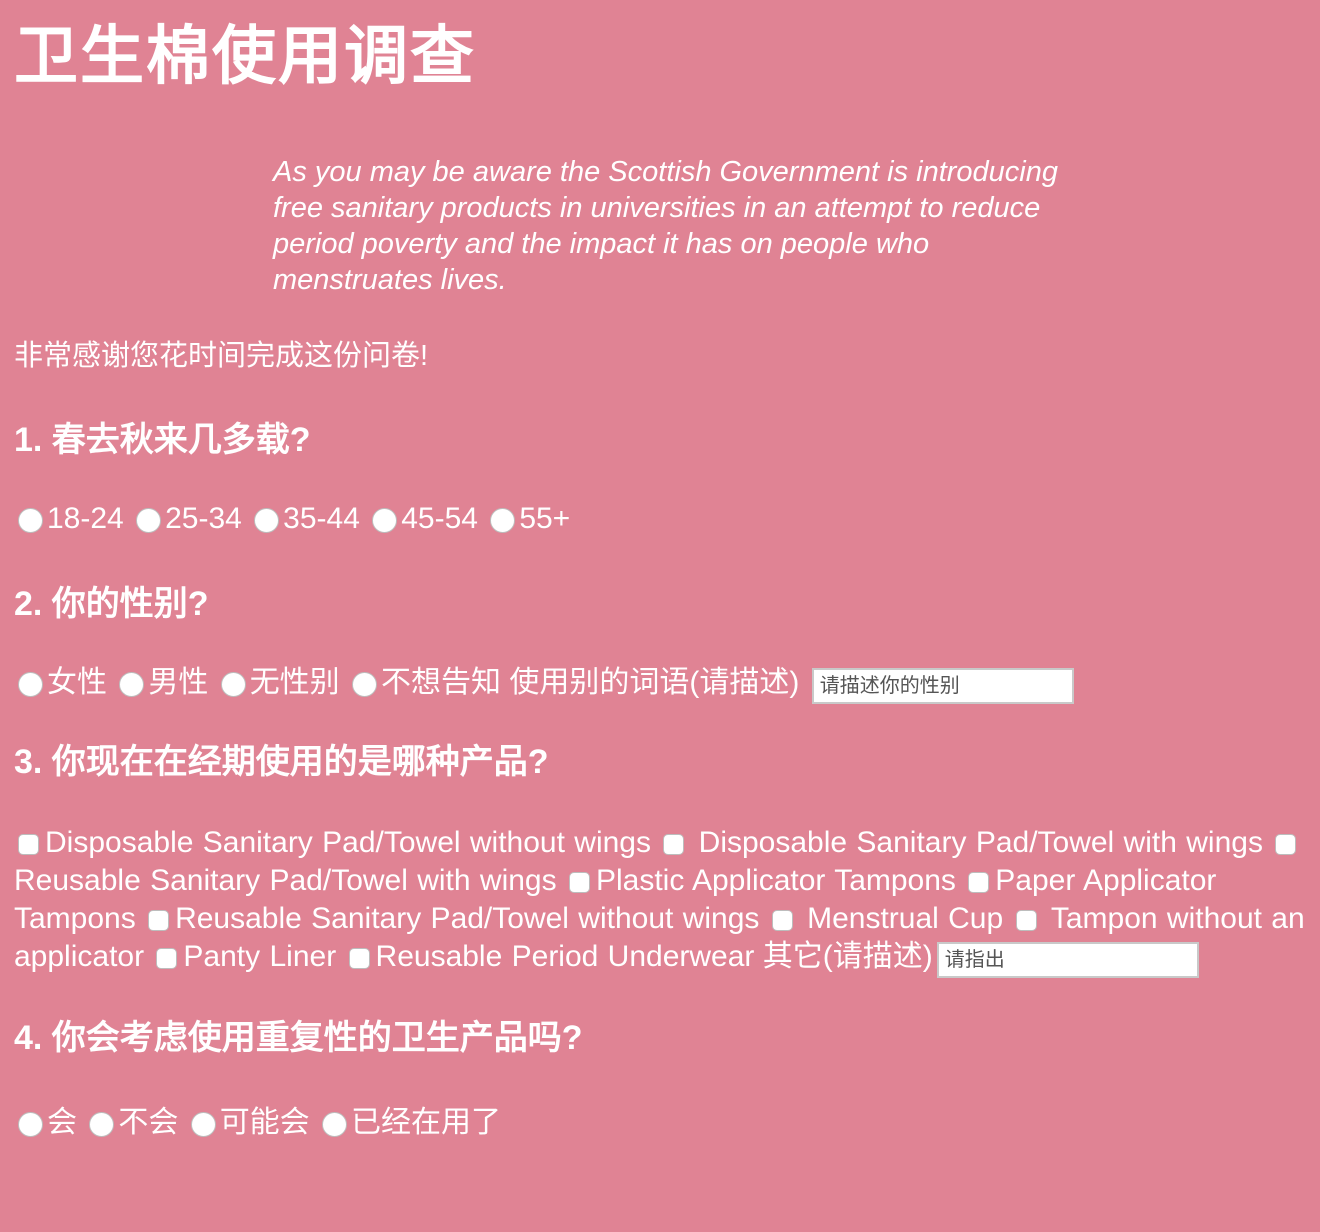 This screenshot has width=1320, height=1232. I want to click on gender-option-agender: 无性别, so click(278, 682).